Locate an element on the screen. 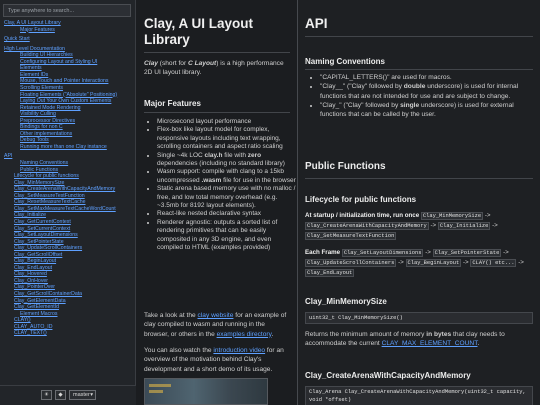 The width and height of the screenshot is (540, 405). branch-select: master ▾ is located at coordinates (82, 395).